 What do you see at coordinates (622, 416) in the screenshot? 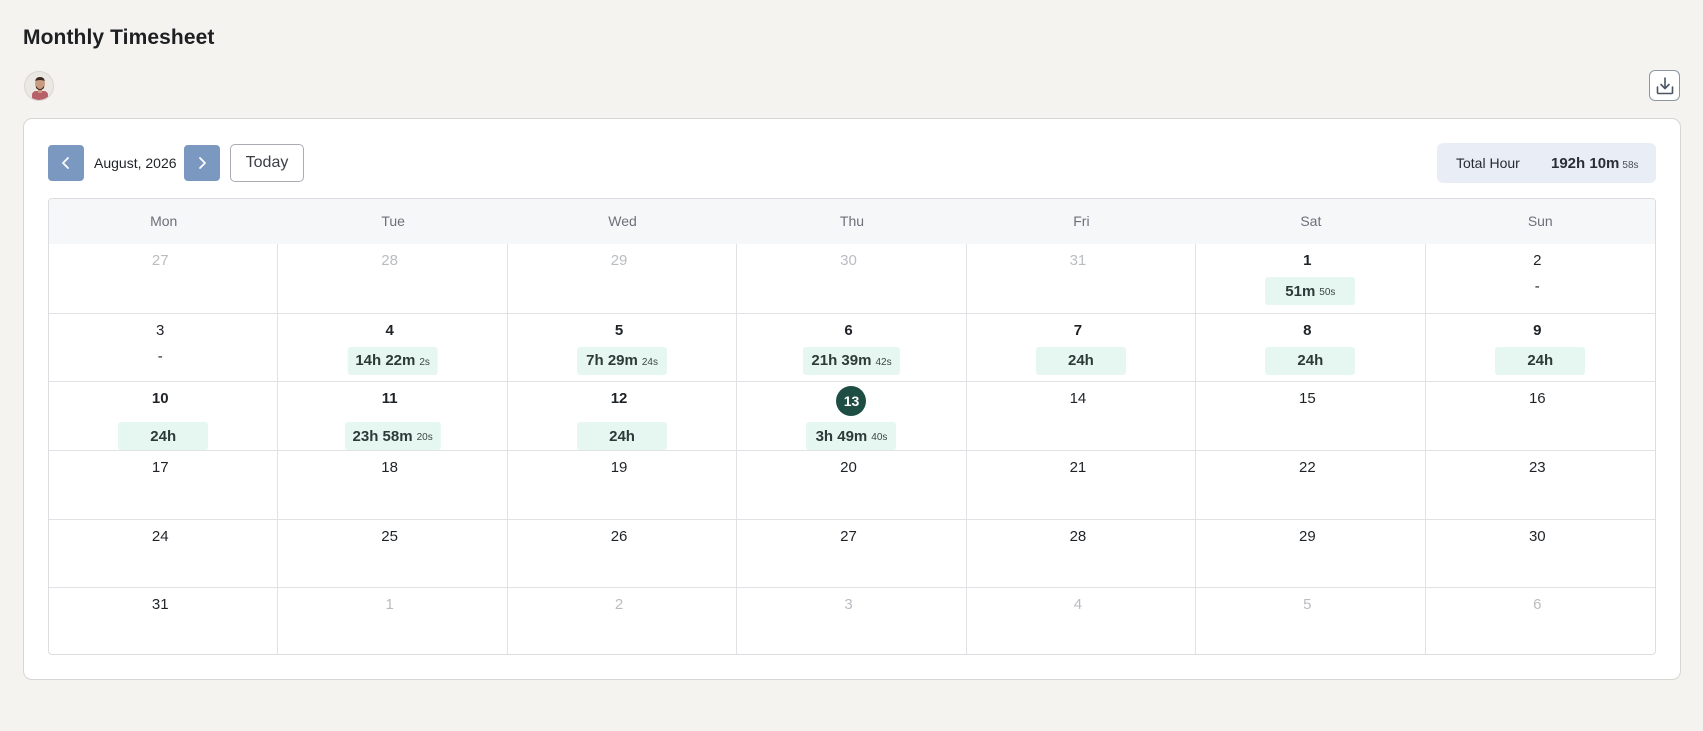
I see `day-cell: 12 24h` at bounding box center [622, 416].